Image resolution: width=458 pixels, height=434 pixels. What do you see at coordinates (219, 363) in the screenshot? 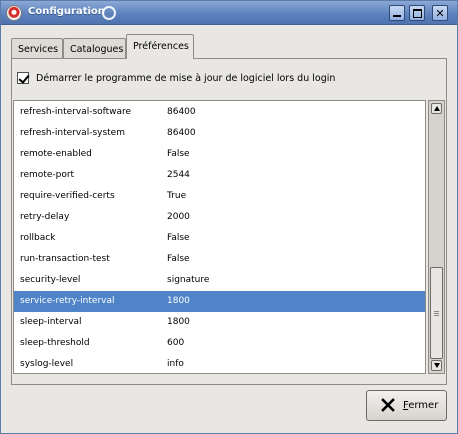
I see `list-row: syslog-level info` at bounding box center [219, 363].